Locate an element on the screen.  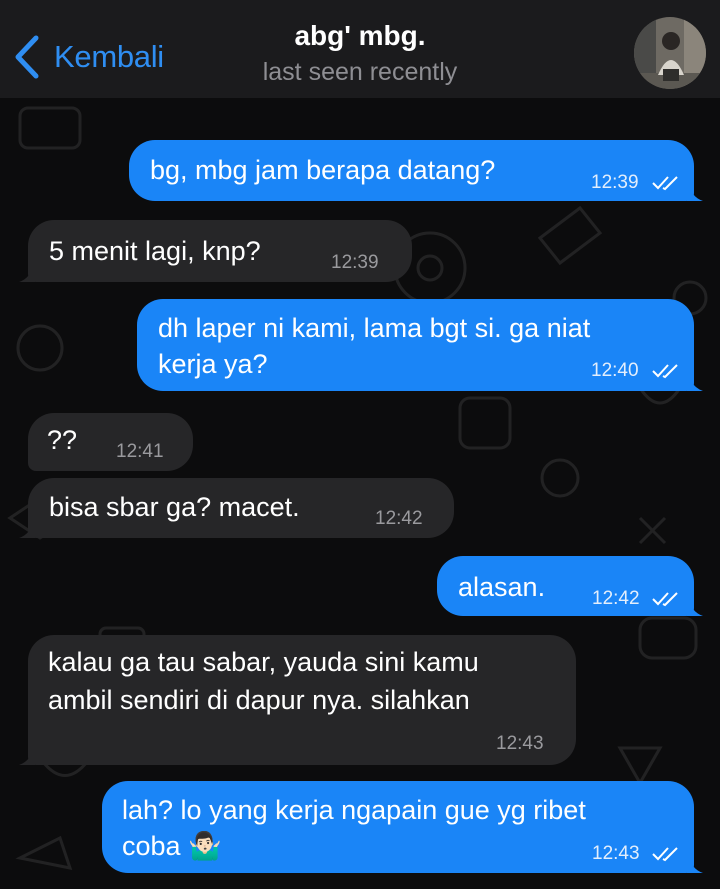
message-time: 12:40 is located at coordinates (615, 370).